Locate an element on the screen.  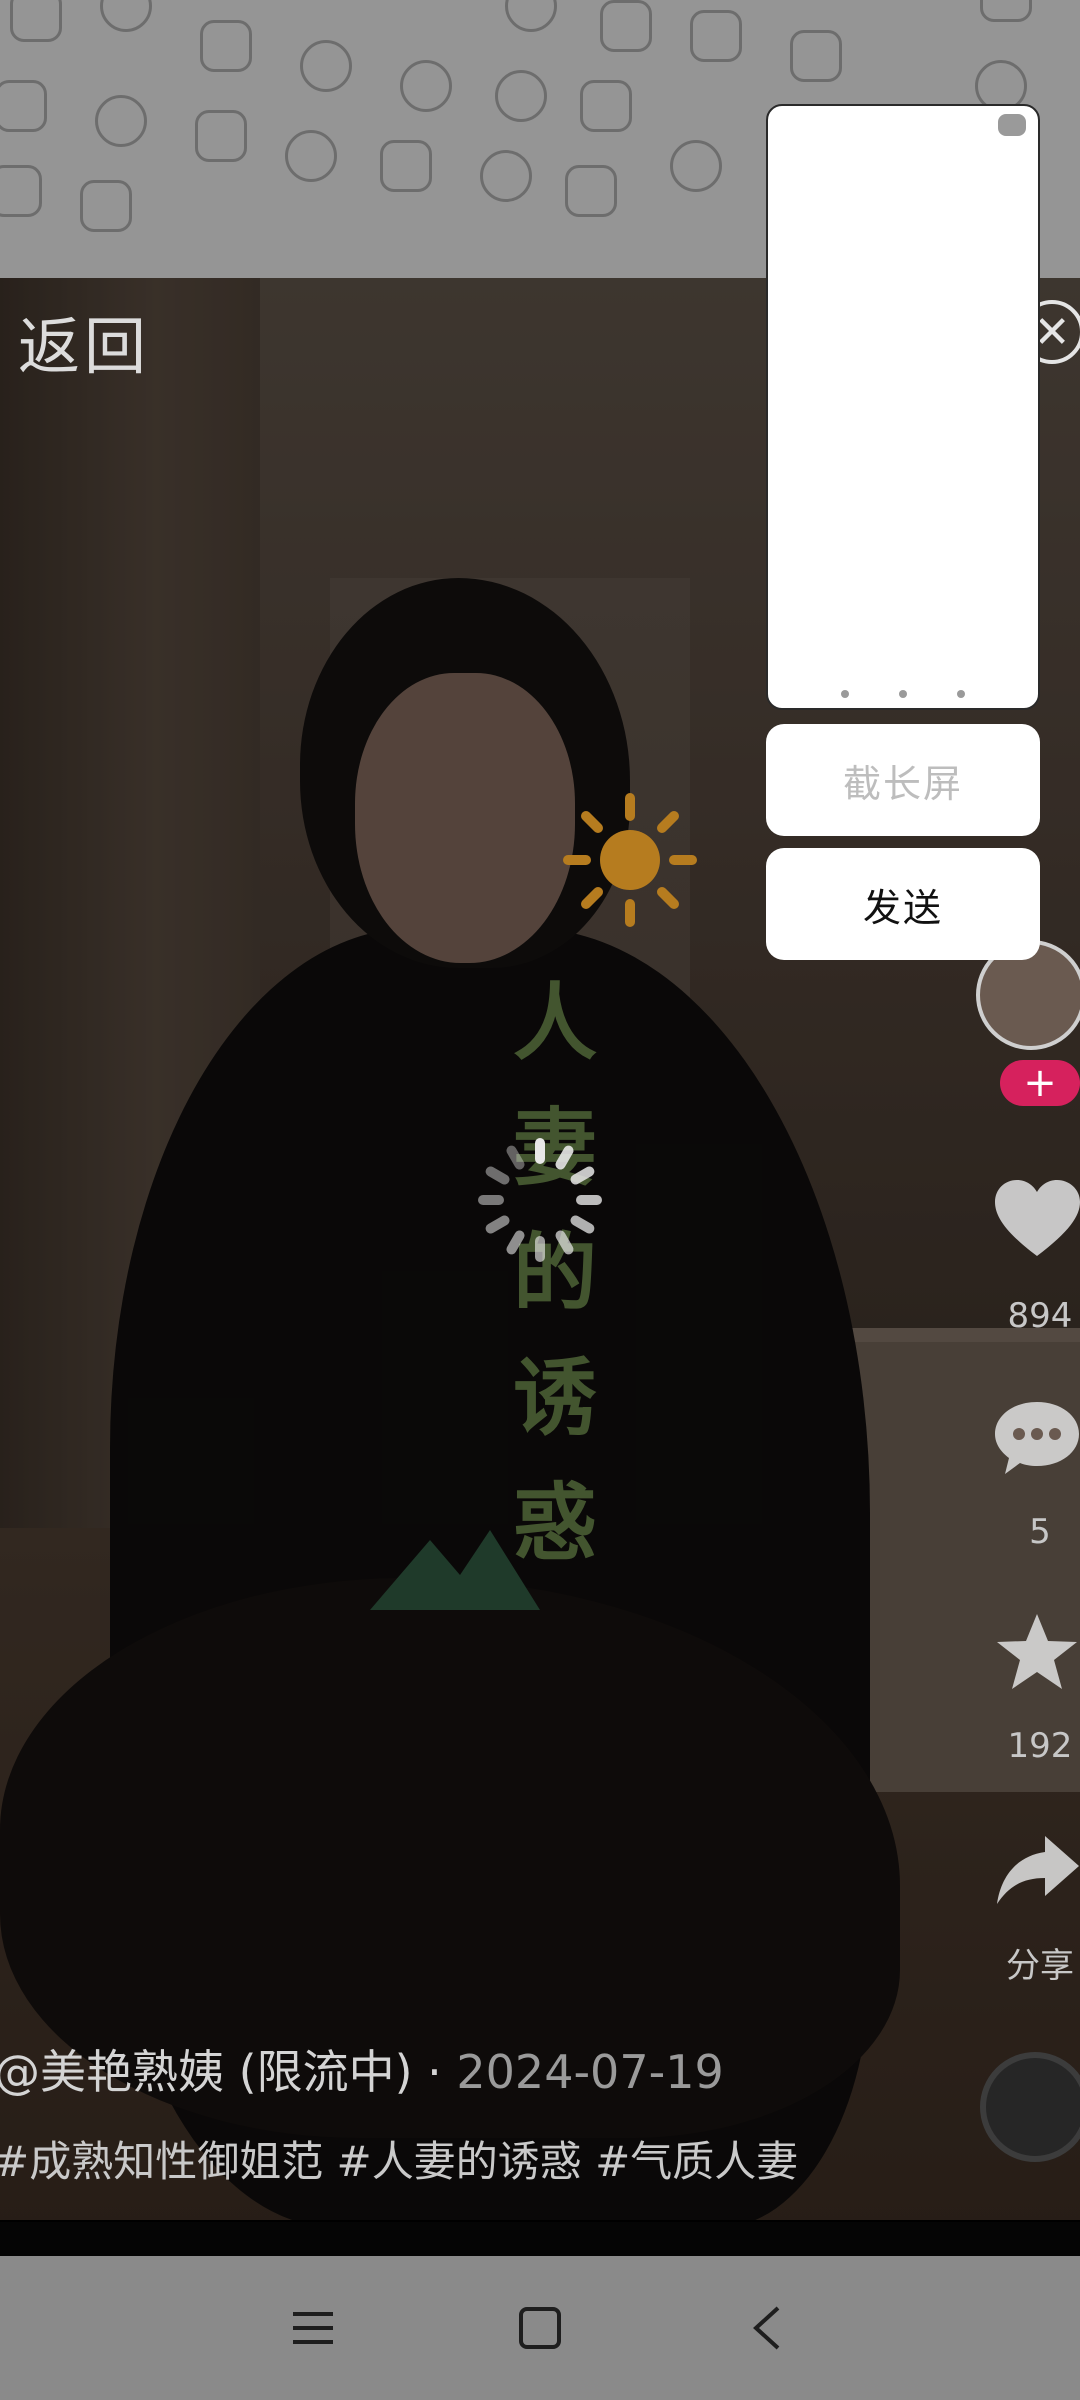
loading-spinner-icon is located at coordinates (540, 1200).